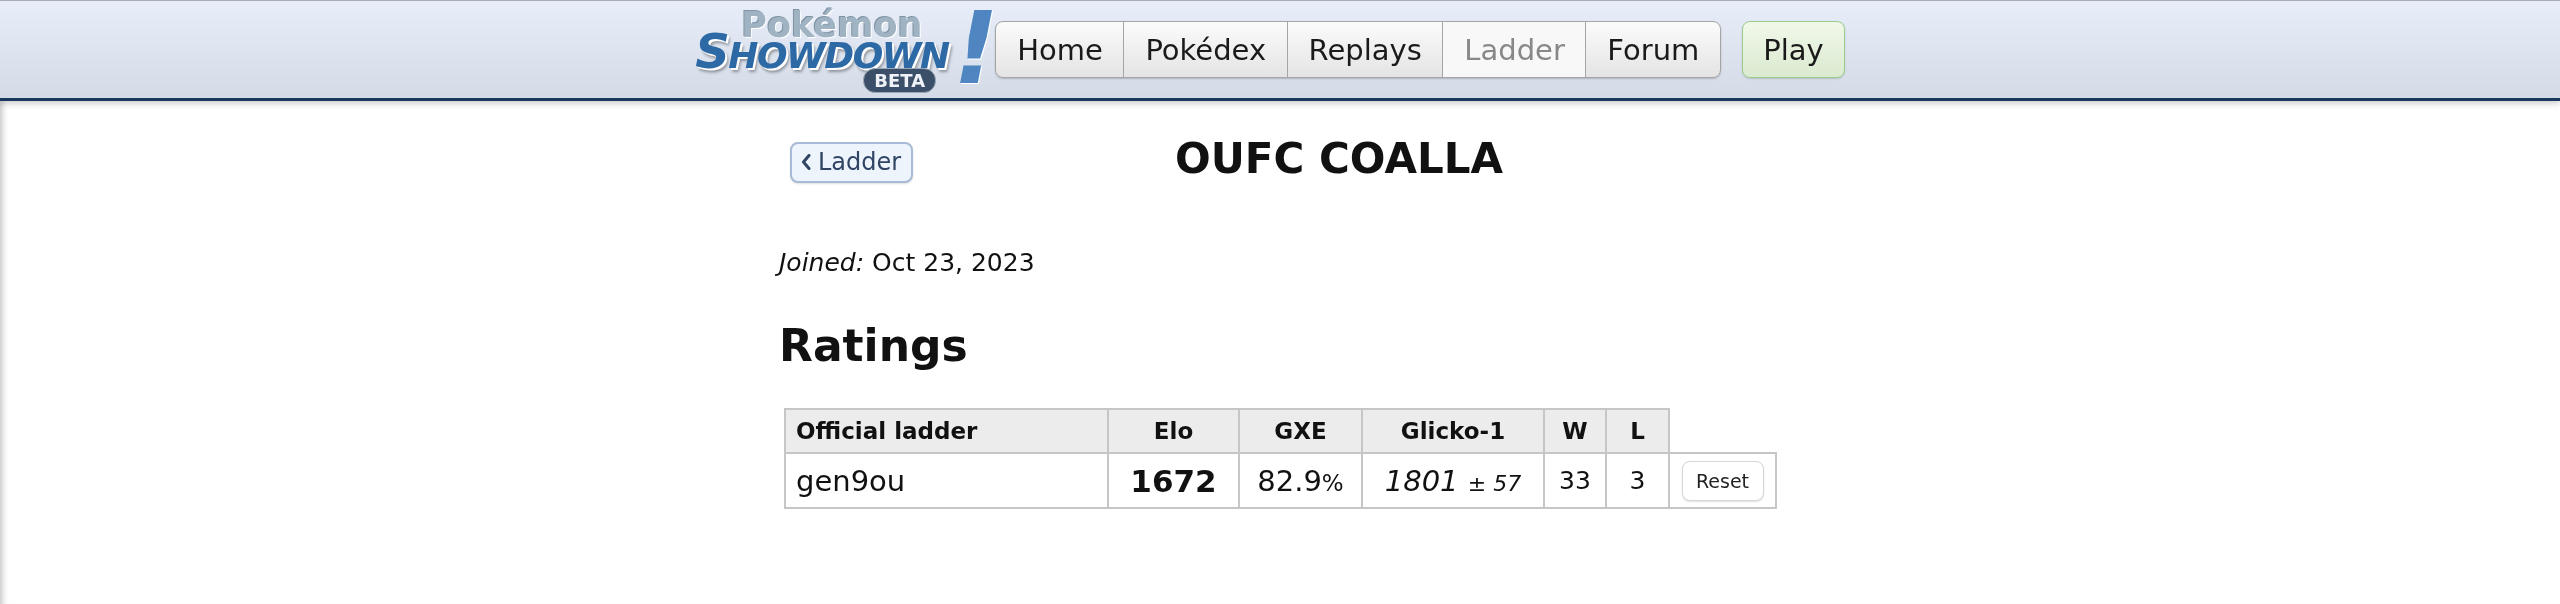 Image resolution: width=2560 pixels, height=604 pixels. I want to click on nav-tab: Pokédex, so click(1206, 49).